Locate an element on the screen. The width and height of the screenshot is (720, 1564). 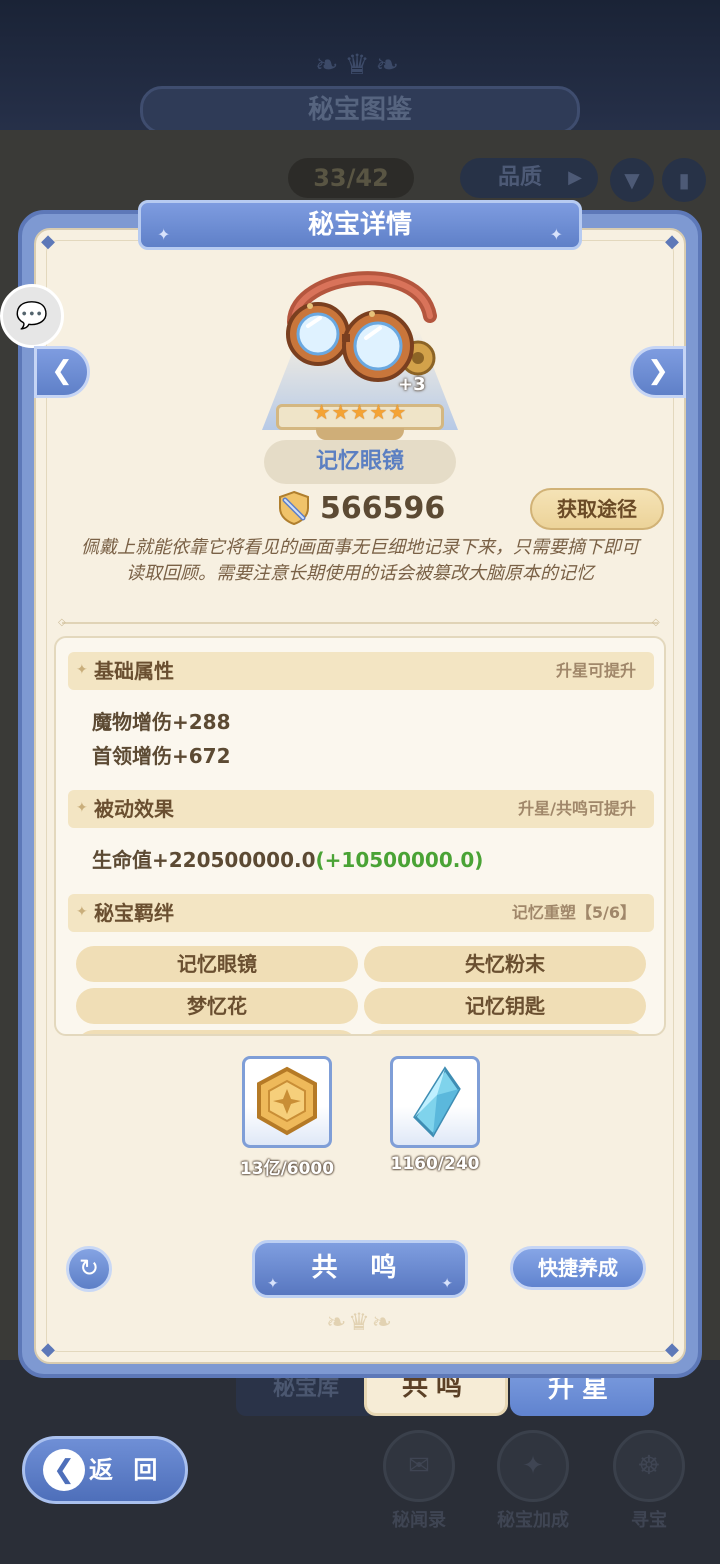
section-bonds: ✦ 秘宝羁绊 记忆重塑【5/6】 is located at coordinates (361, 913).